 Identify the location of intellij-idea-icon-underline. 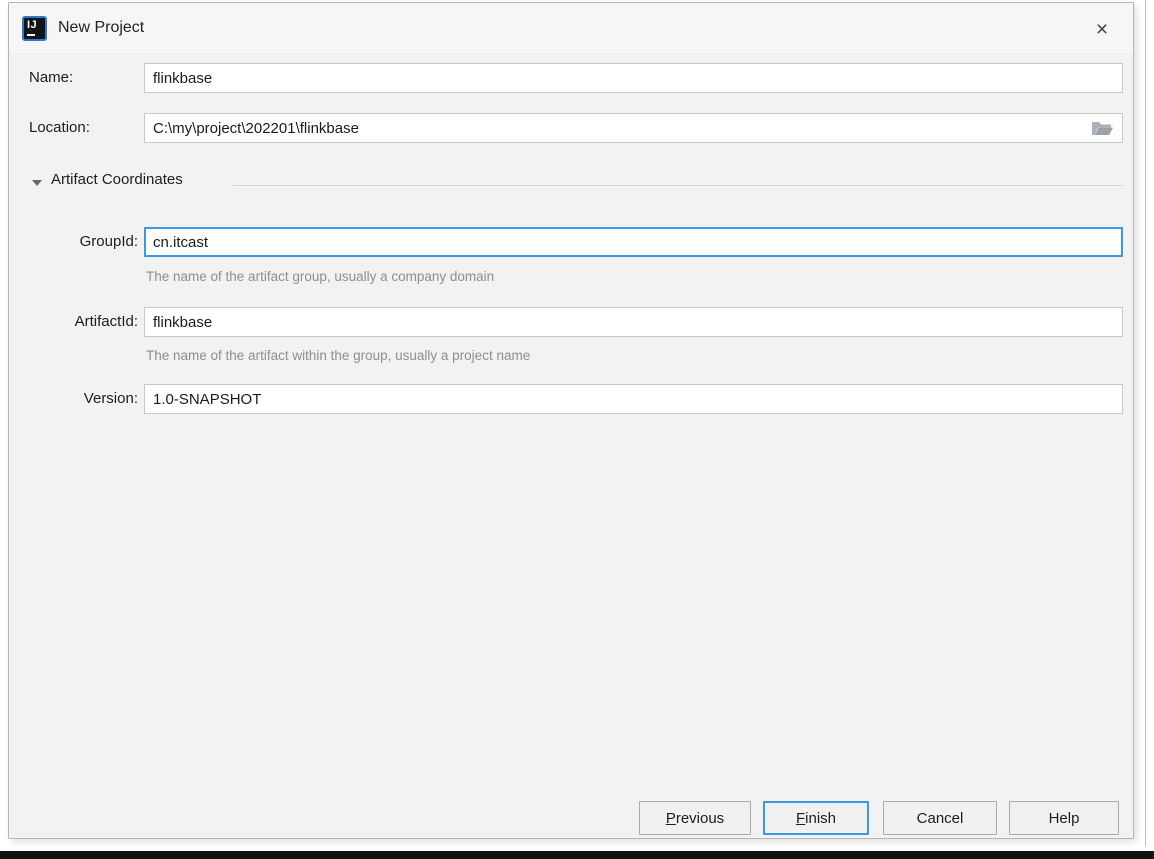
(31, 35).